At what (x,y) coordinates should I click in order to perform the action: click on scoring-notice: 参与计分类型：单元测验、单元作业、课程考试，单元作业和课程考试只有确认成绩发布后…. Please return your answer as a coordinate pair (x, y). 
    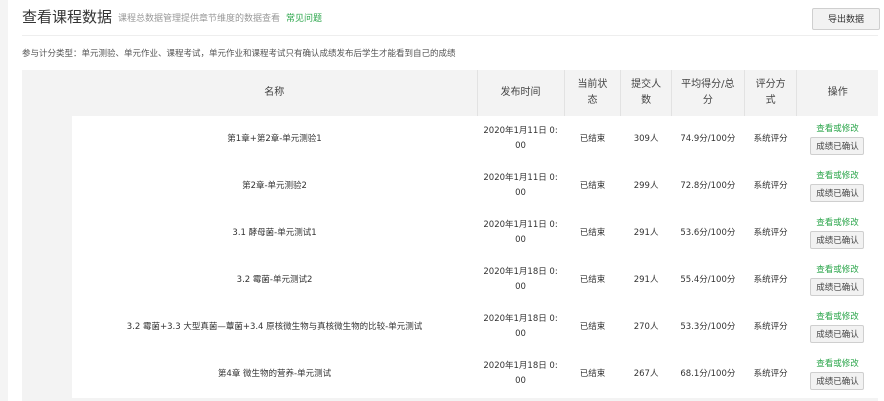
    Looking at the image, I should click on (239, 54).